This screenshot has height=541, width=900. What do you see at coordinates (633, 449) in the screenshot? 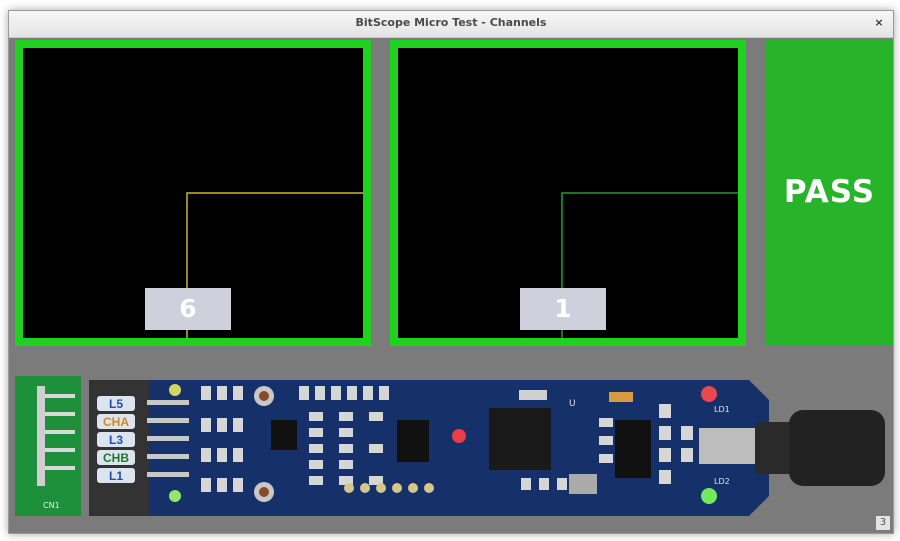
I see `chip-usb` at bounding box center [633, 449].